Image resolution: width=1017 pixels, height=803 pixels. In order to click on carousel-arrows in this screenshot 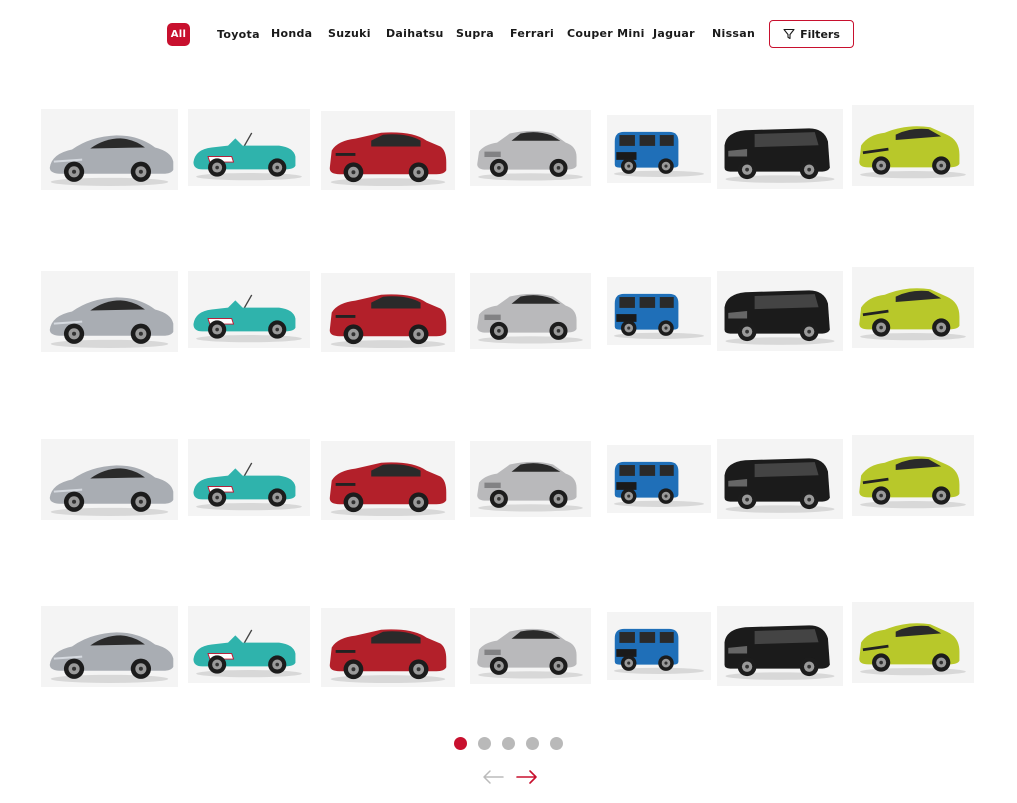, I will do `click(510, 777)`.